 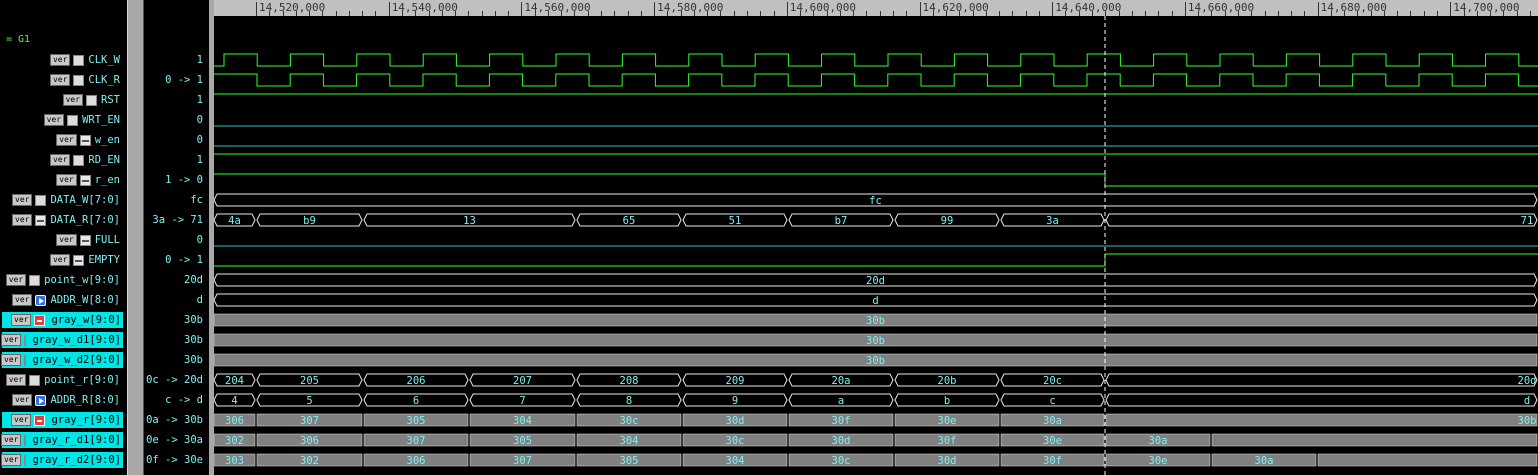 I want to click on bus-value-label: 207, so click(x=522, y=381).